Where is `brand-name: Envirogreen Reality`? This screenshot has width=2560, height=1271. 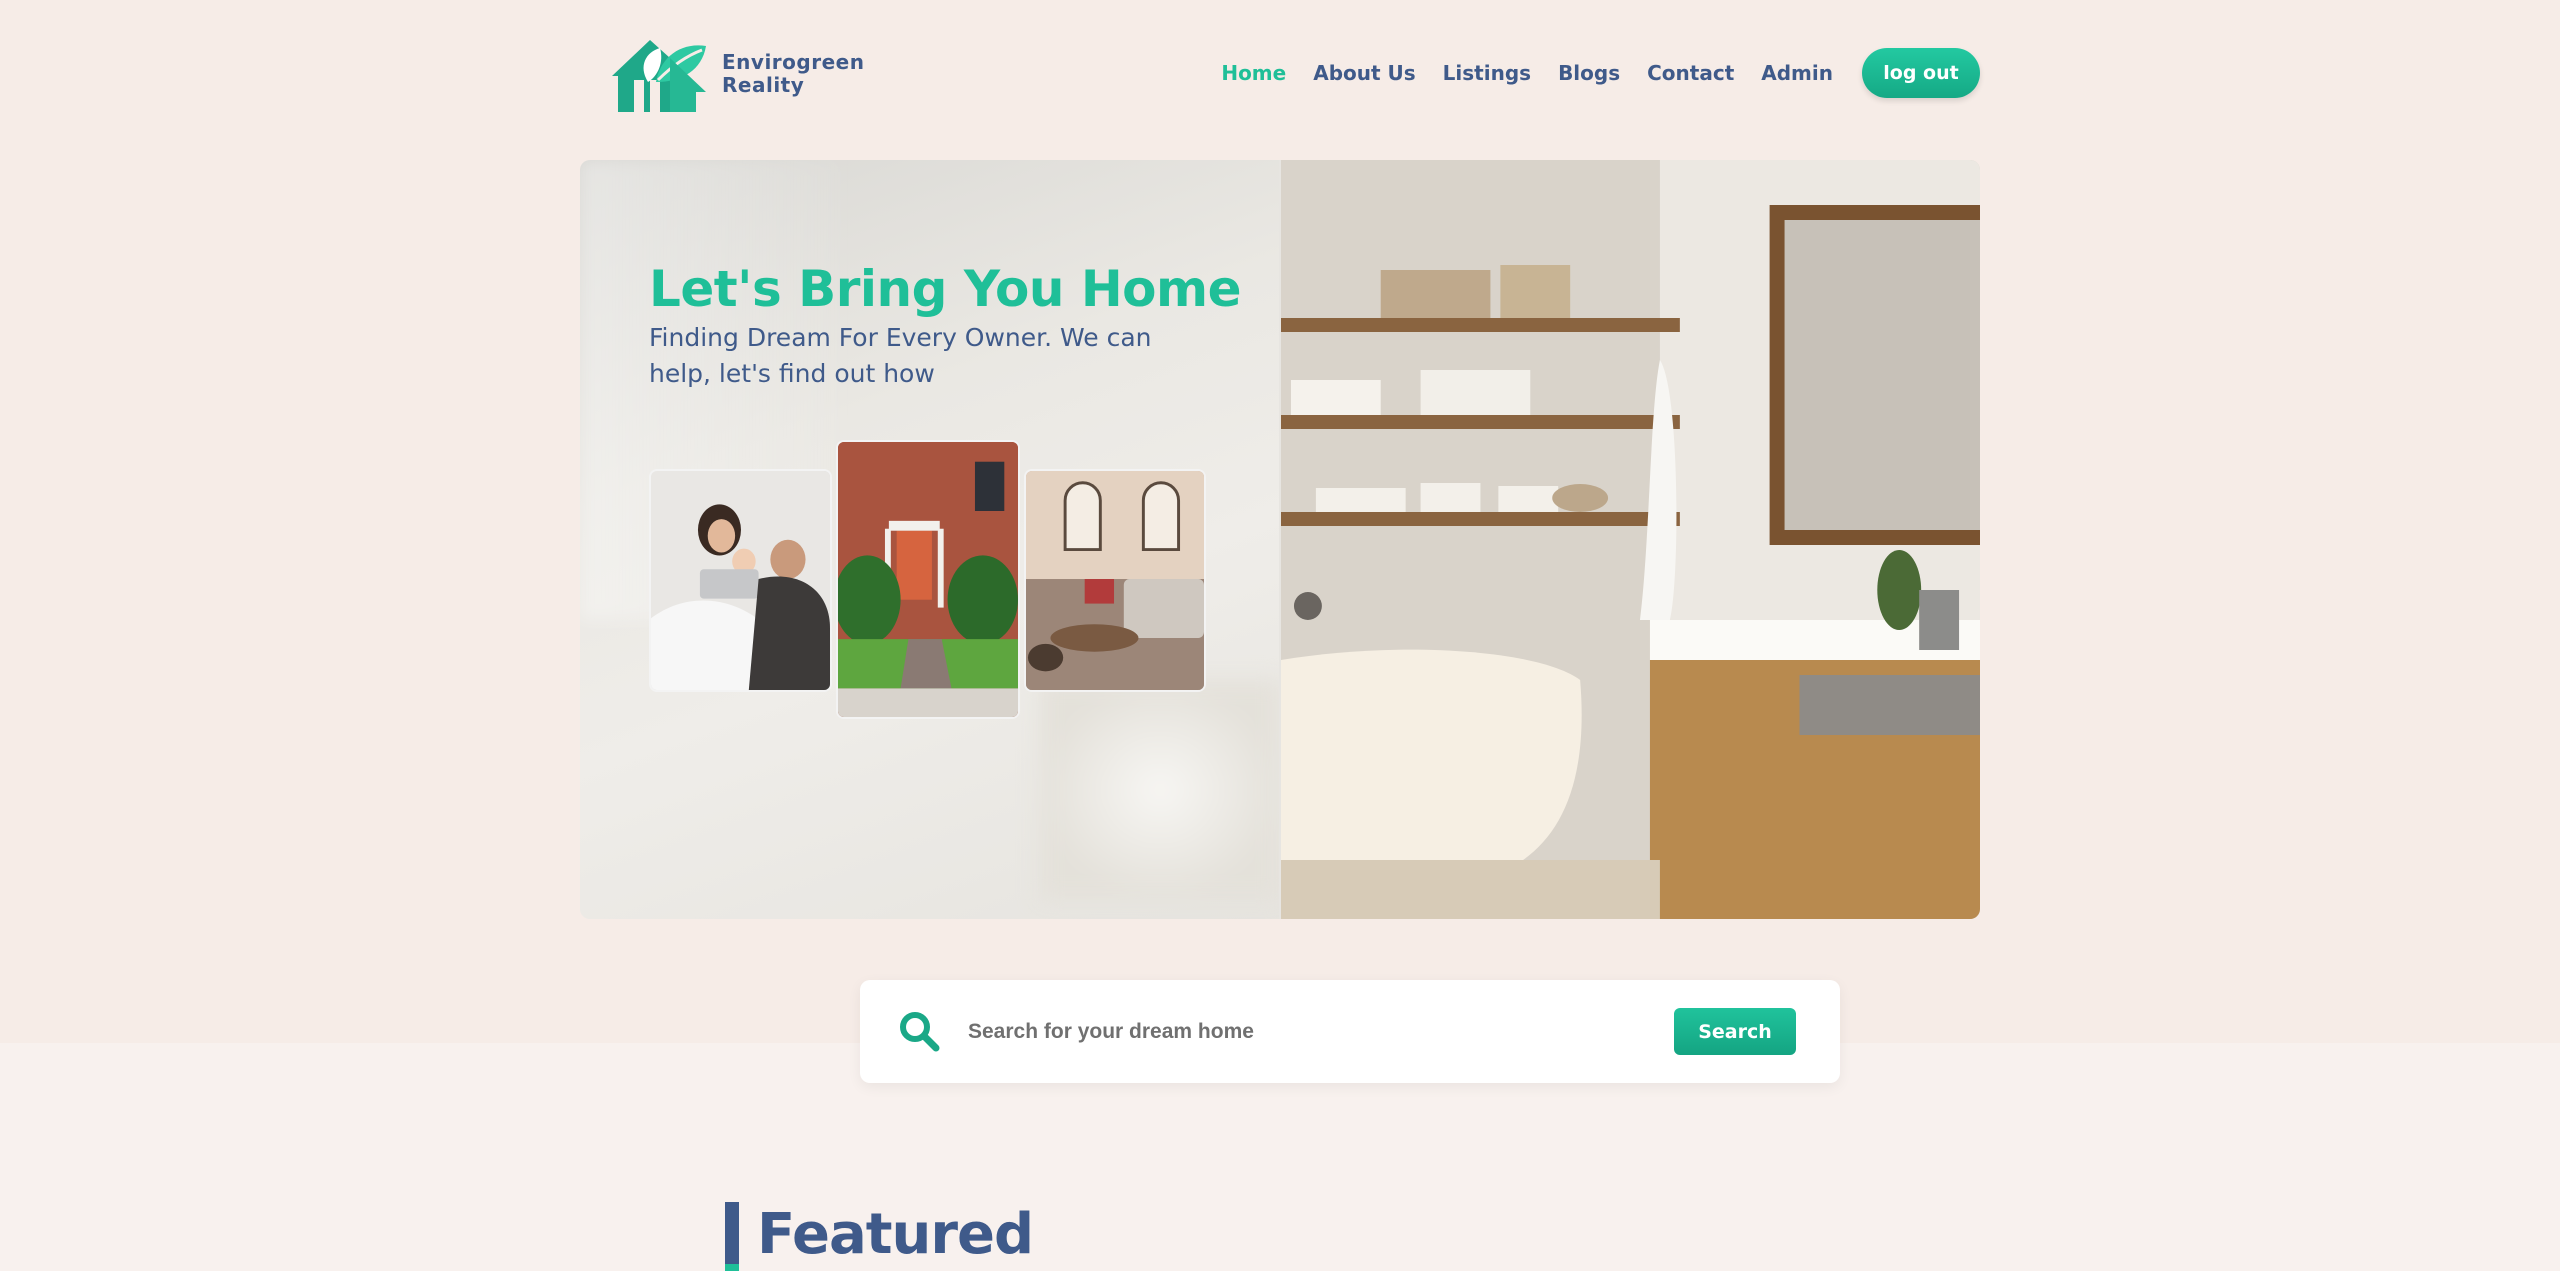 brand-name: Envirogreen Reality is located at coordinates (793, 74).